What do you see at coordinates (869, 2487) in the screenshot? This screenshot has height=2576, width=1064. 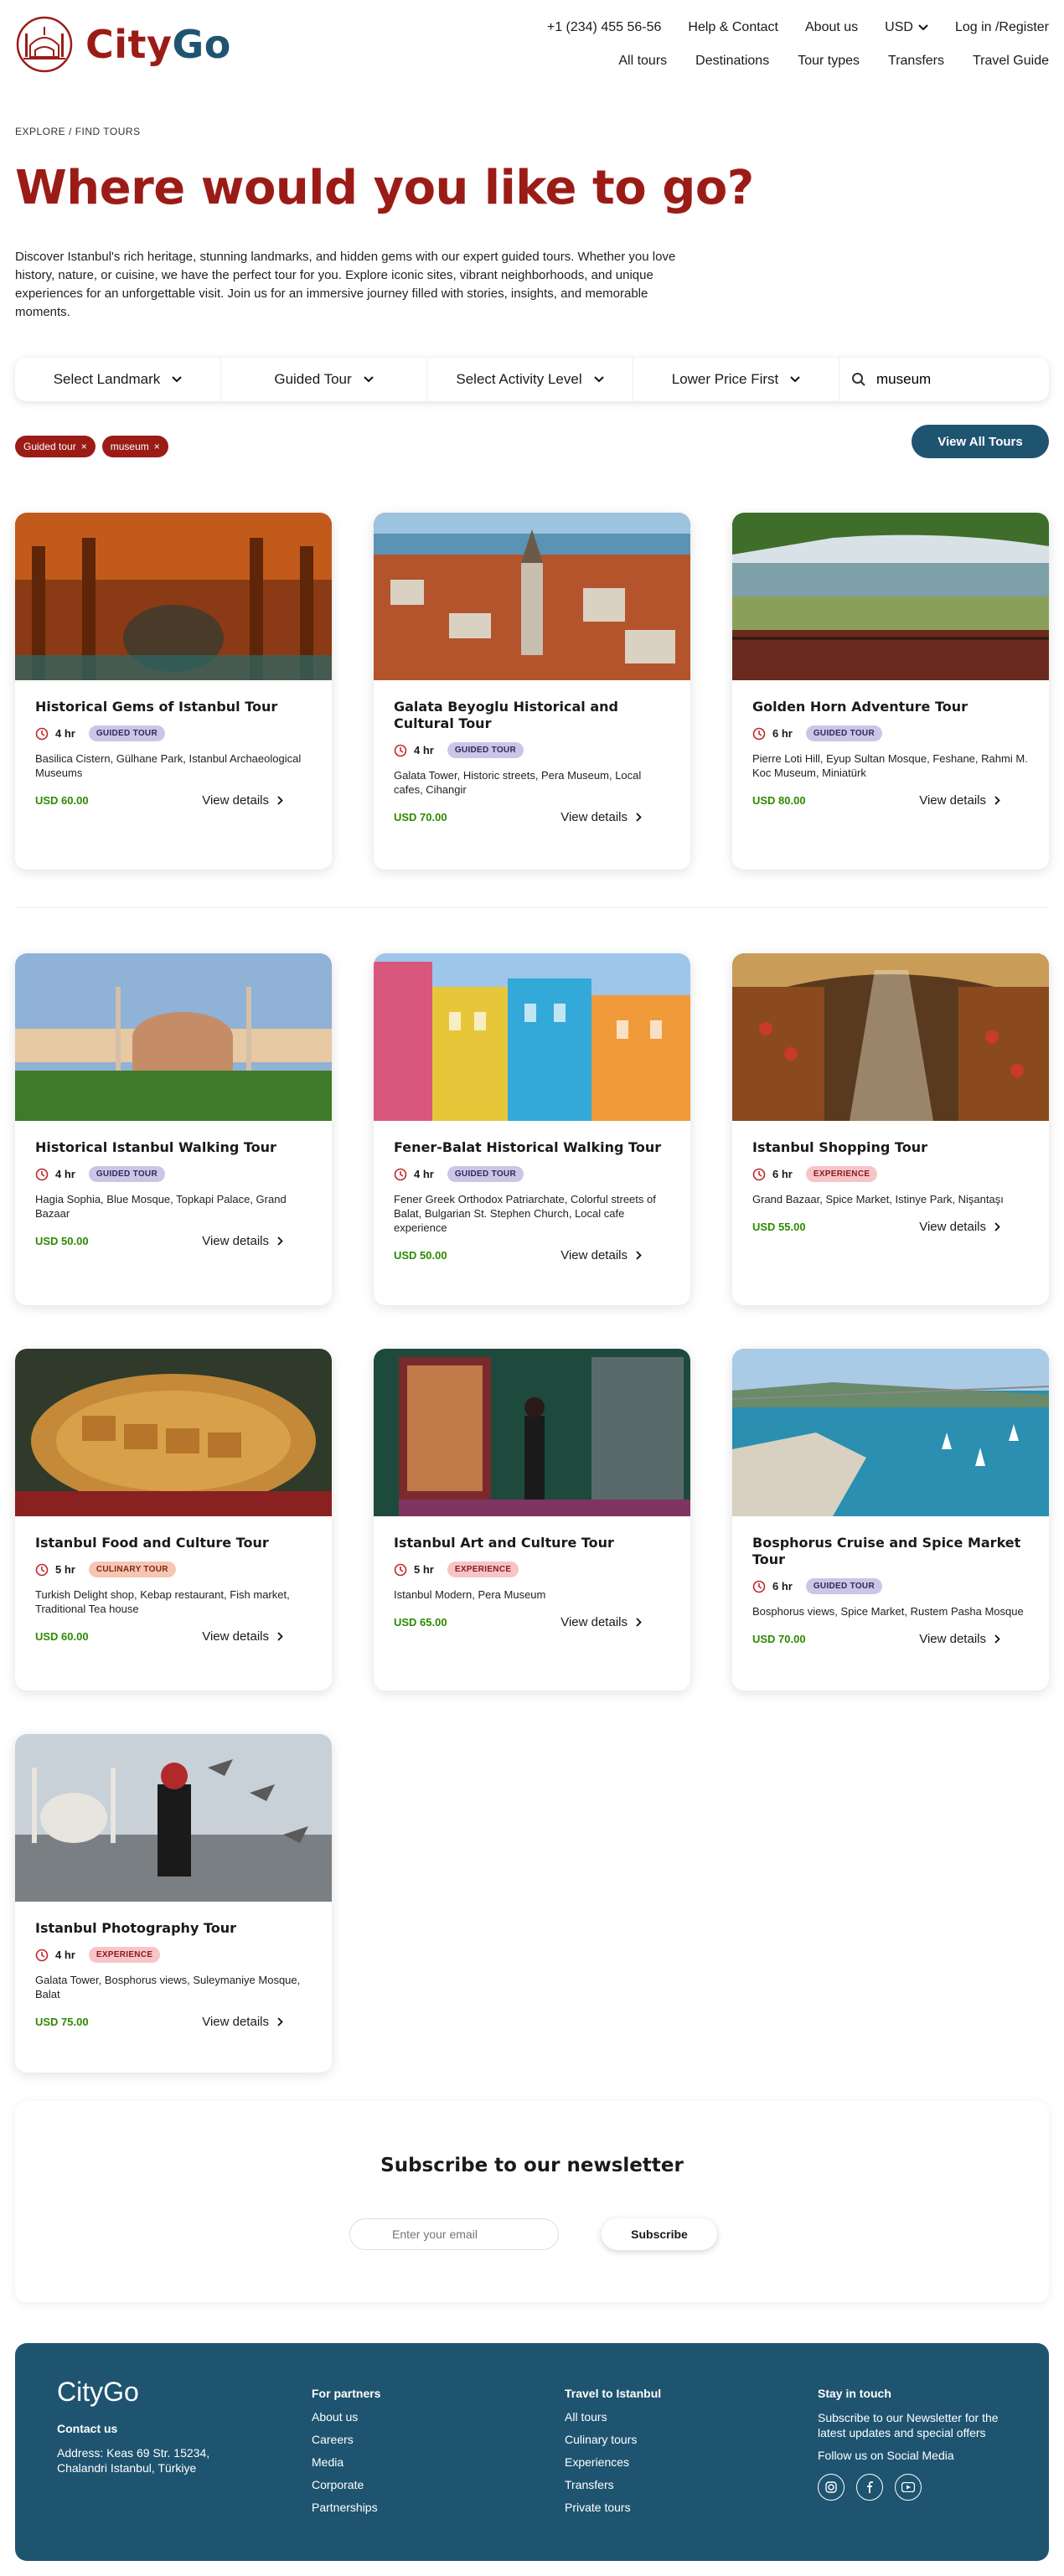 I see `facebook-icon` at bounding box center [869, 2487].